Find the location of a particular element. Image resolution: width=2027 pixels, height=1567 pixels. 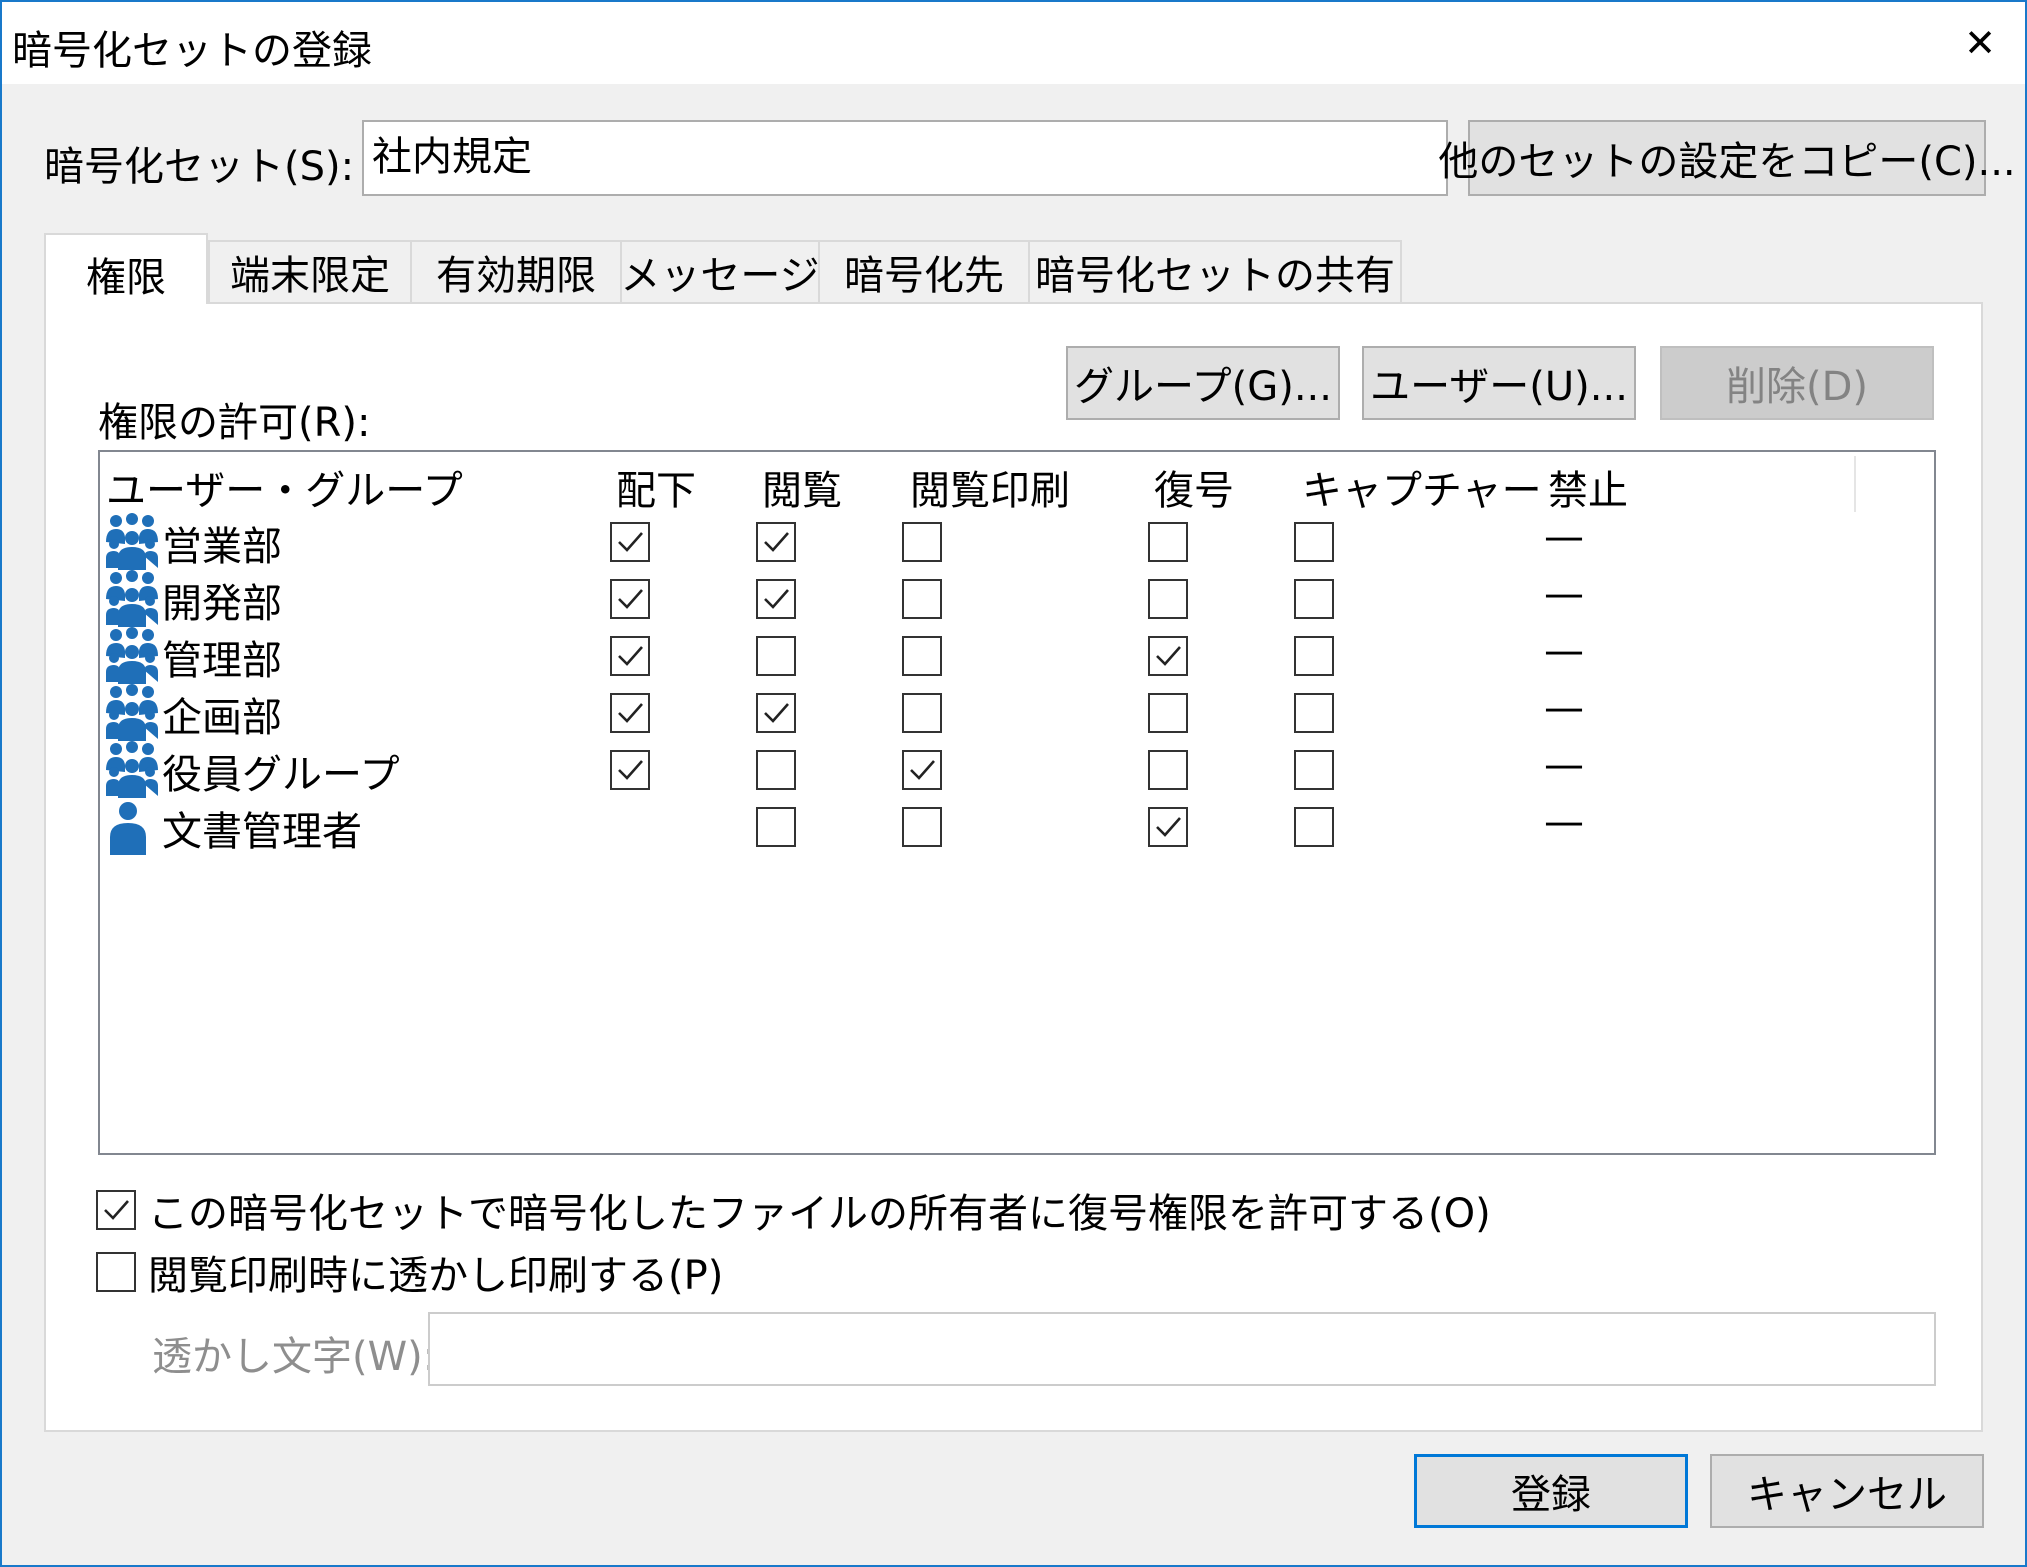

header-separator is located at coordinates (1855, 484).